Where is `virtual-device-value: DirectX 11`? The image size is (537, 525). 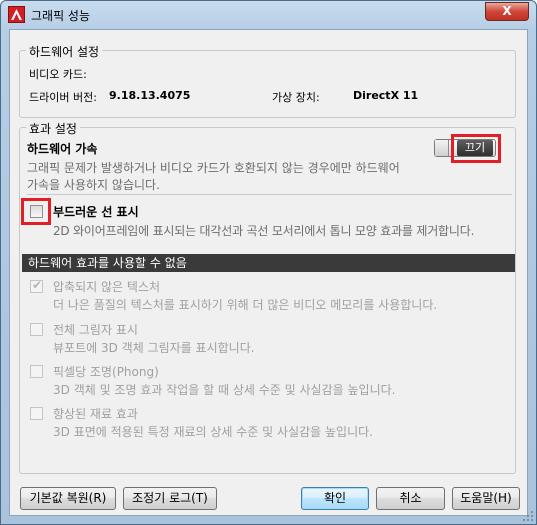 virtual-device-value: DirectX 11 is located at coordinates (386, 95).